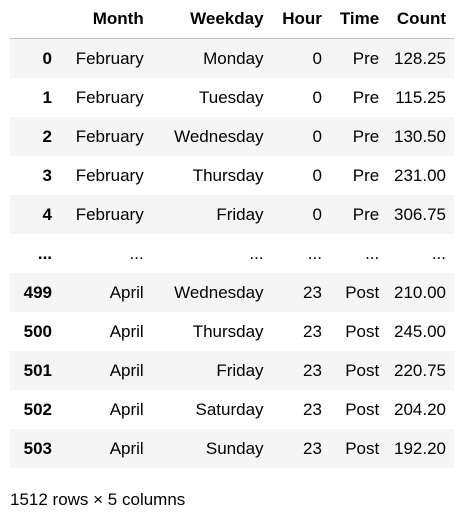 The image size is (471, 524). I want to click on cell-count: 220.75, so click(420, 370).